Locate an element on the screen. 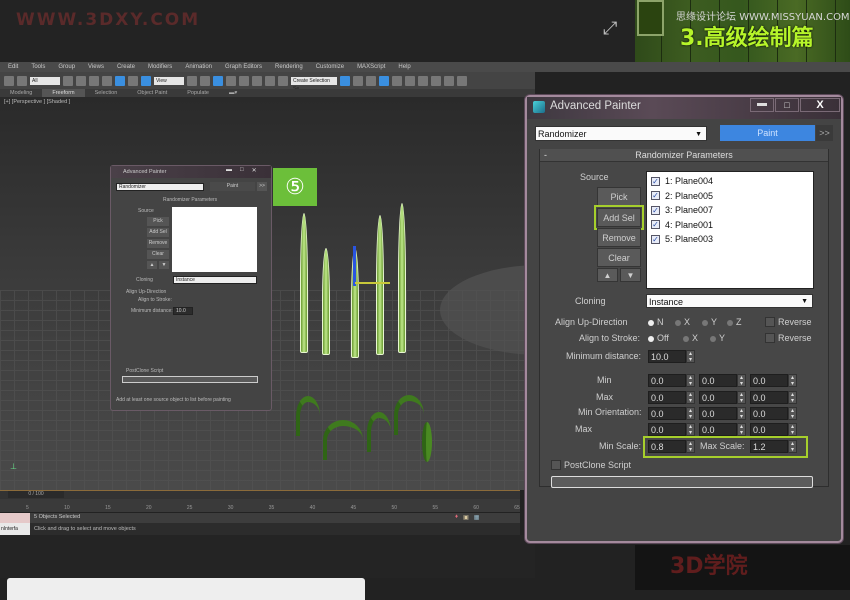 This screenshot has width=850, height=600. viewport-label: [+] [Perspective ] [Shaded ] is located at coordinates (37, 102).